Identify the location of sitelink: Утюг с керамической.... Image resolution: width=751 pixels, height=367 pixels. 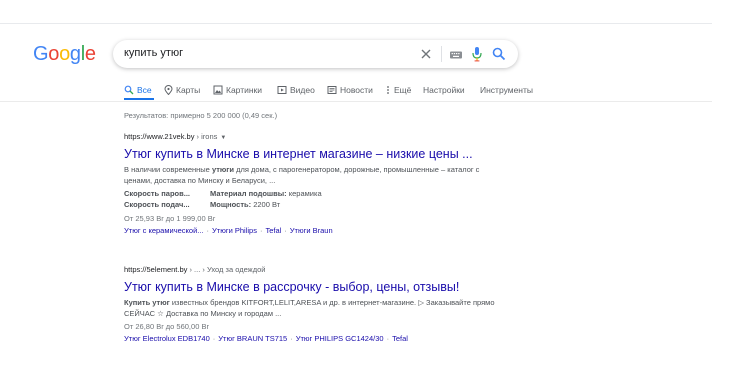
(164, 230).